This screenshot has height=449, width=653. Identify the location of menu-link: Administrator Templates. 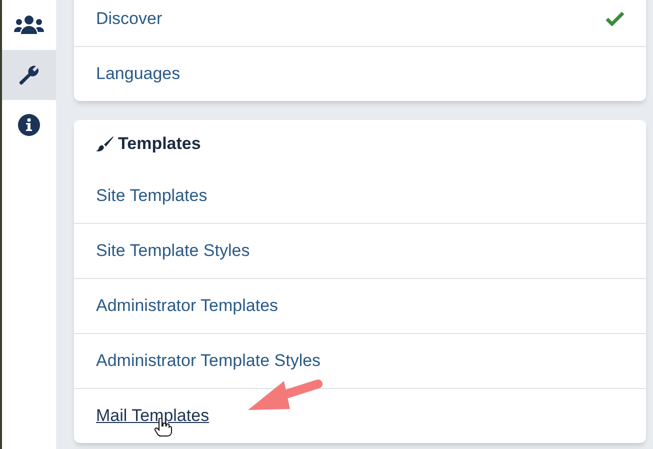
(187, 306).